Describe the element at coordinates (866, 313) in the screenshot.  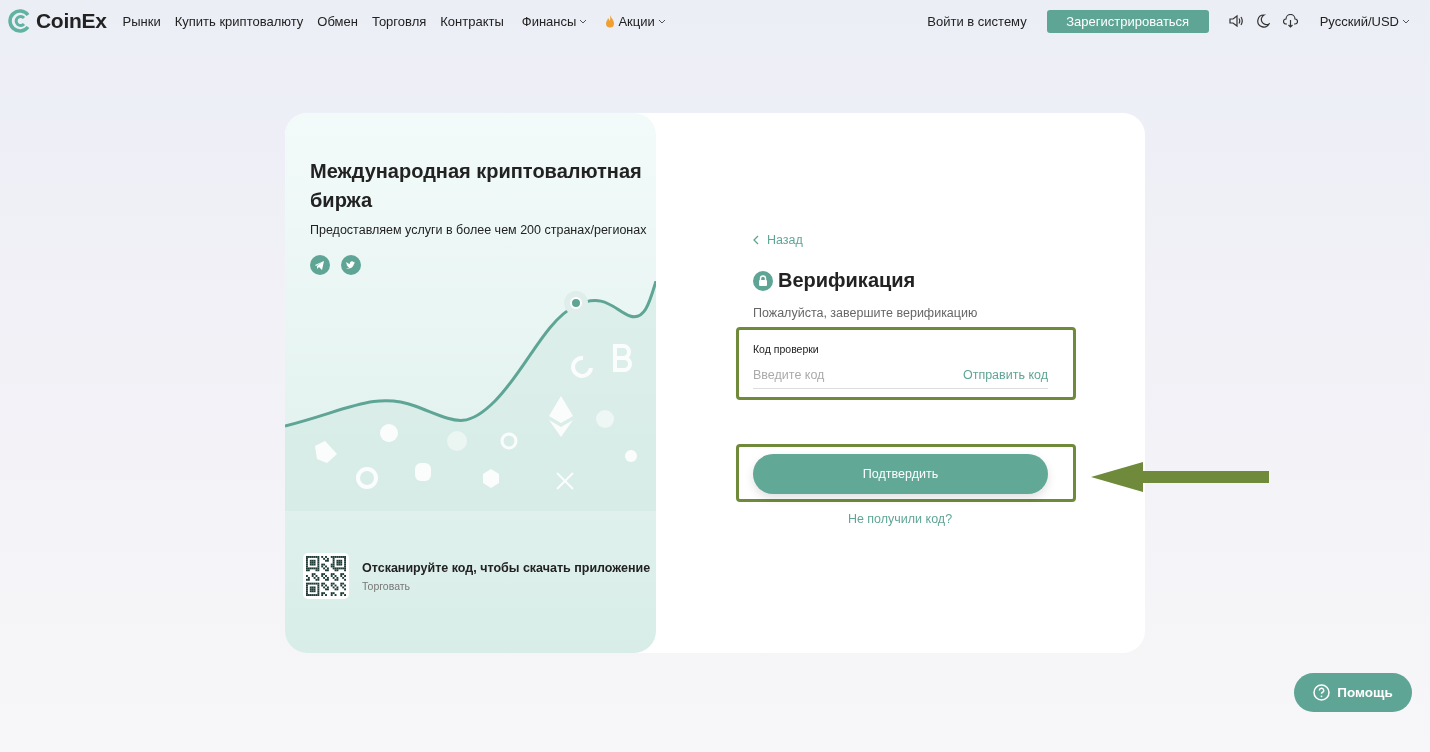
I see `form-subtitle: Пожалуйста, завершите верификацию` at that location.